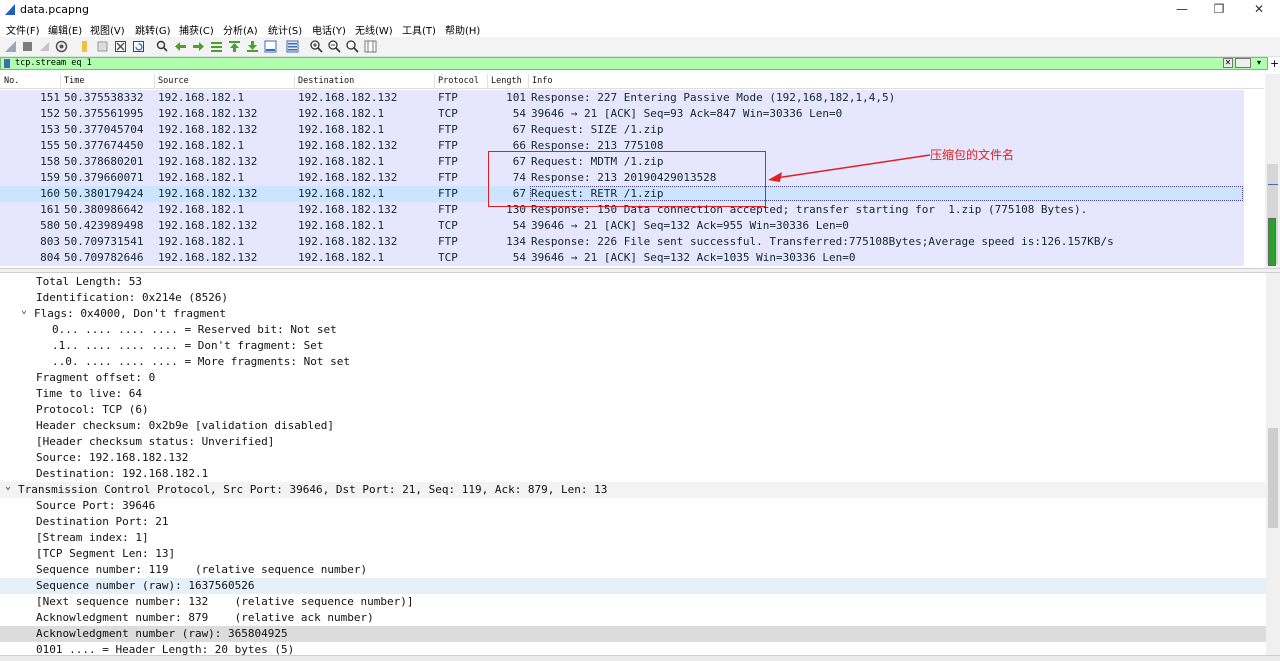  I want to click on capture-options-icon, so click(61, 46).